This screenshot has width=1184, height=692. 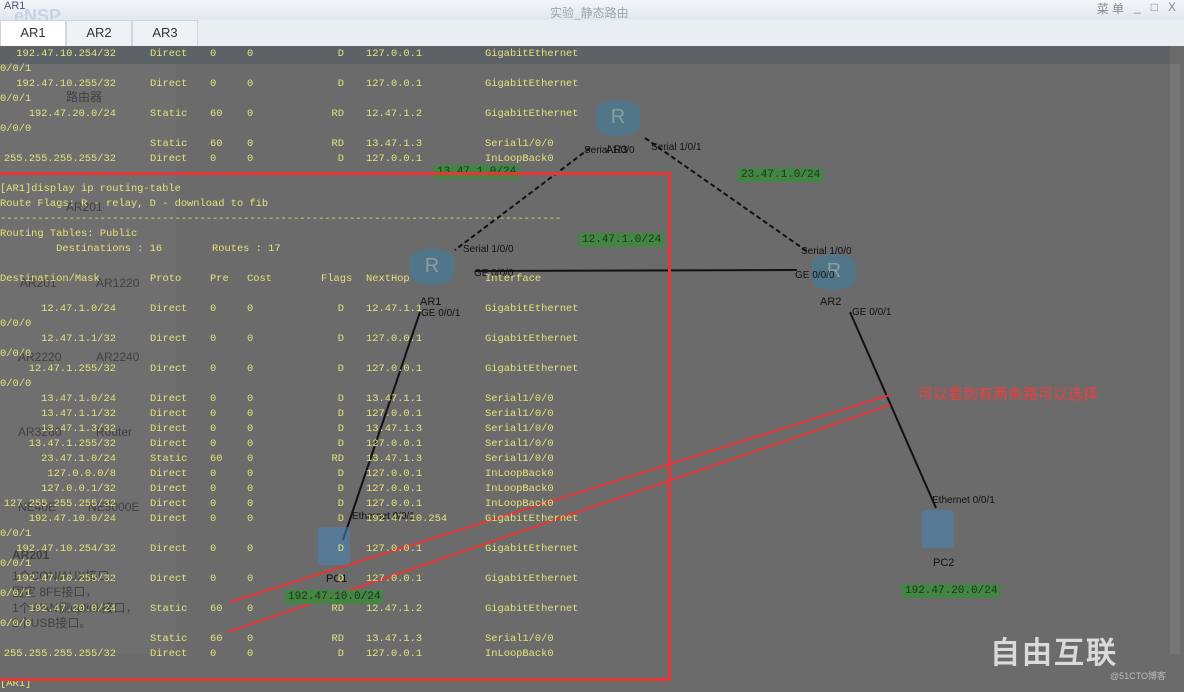 What do you see at coordinates (16, 129) in the screenshot?
I see `terminal-line: 0/0/0` at bounding box center [16, 129].